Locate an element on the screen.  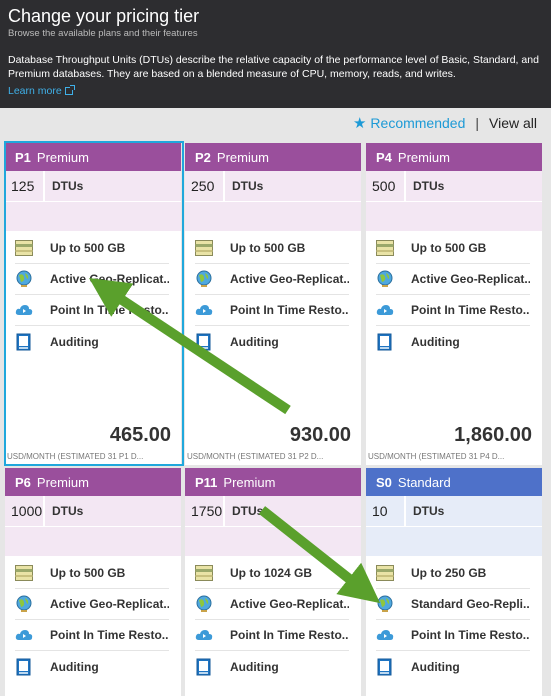
tier-header: P4 Premium is located at coordinates (454, 157).